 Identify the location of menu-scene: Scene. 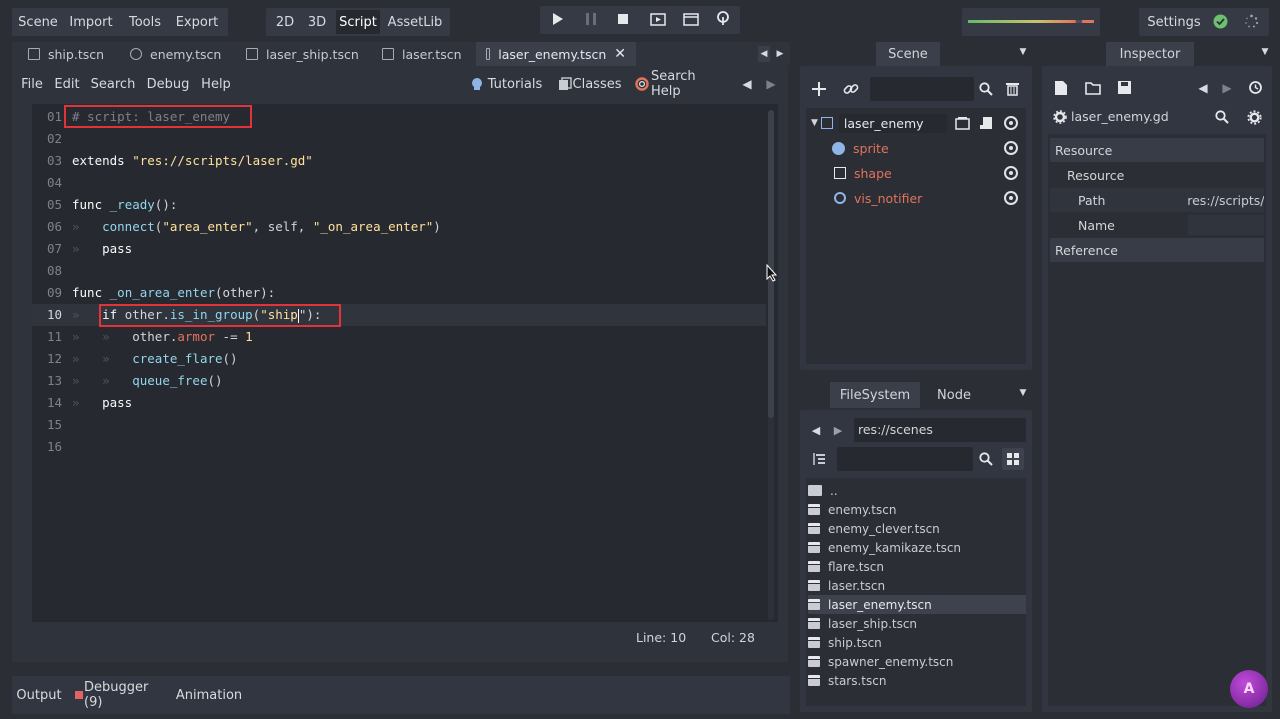
(38, 22).